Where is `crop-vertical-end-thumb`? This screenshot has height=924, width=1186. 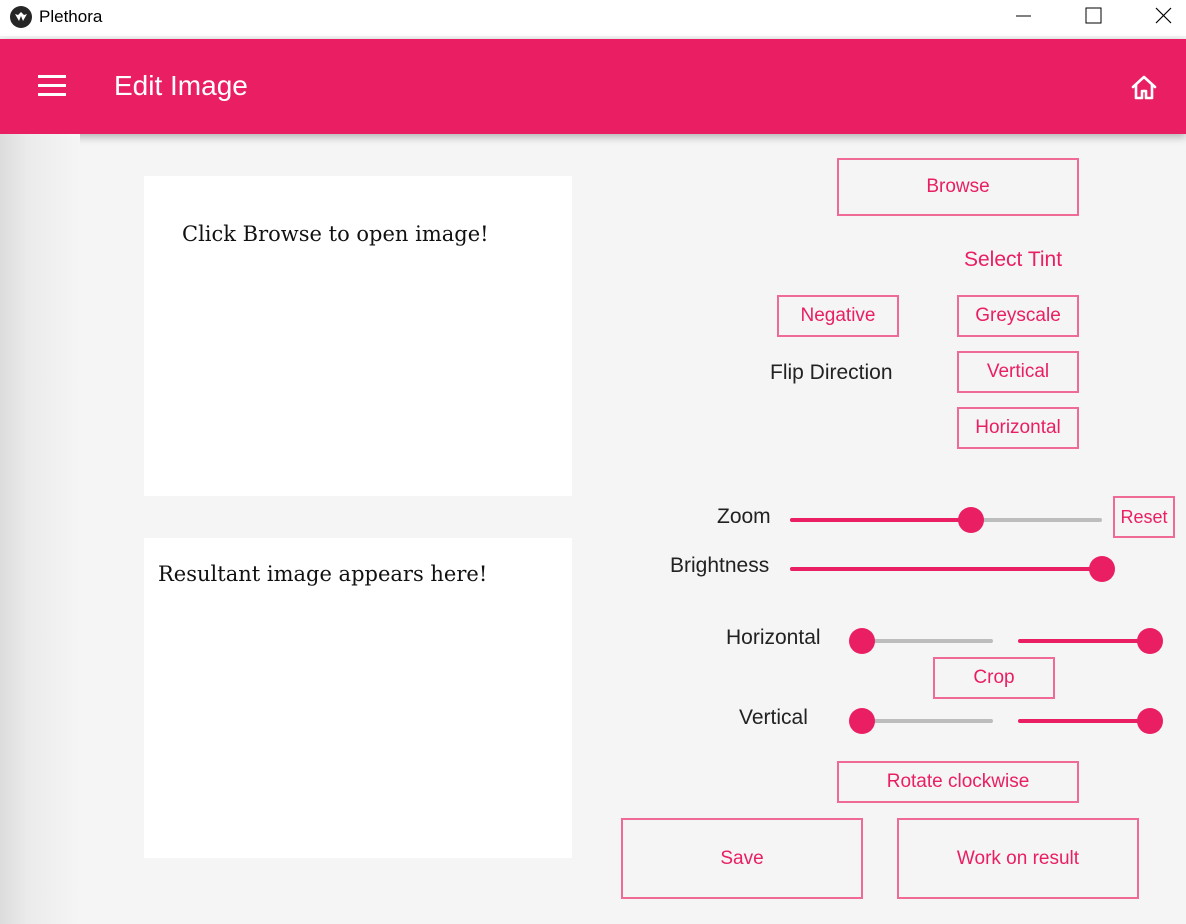
crop-vertical-end-thumb is located at coordinates (1150, 721).